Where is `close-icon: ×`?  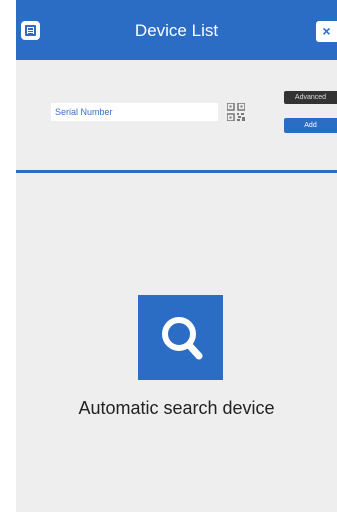
close-icon: × is located at coordinates (326, 31).